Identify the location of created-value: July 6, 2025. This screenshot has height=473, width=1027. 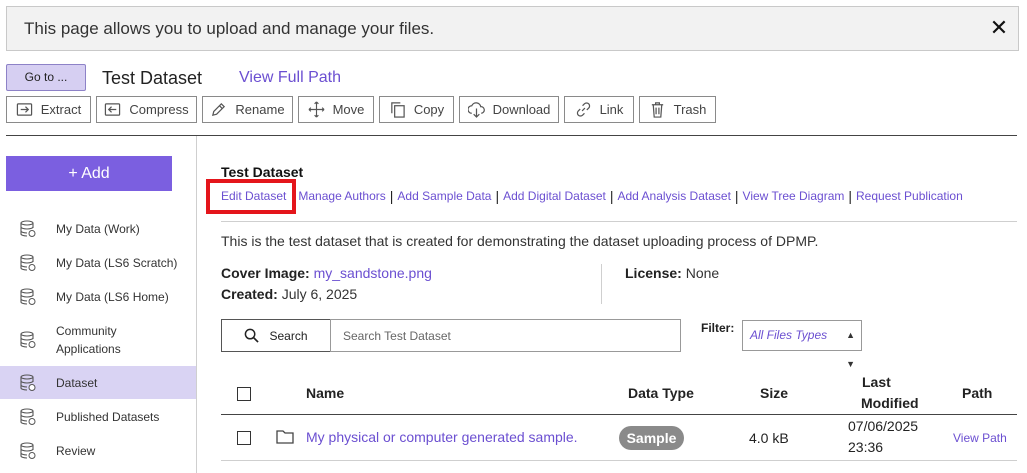
(319, 294).